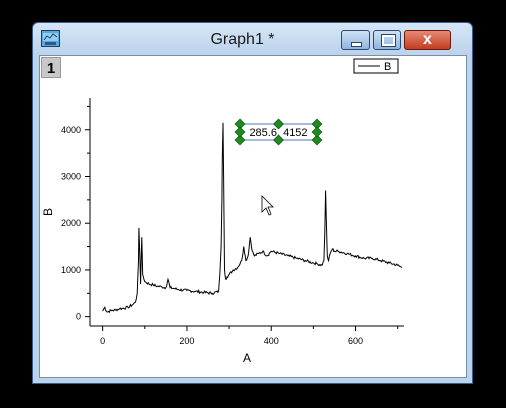  I want to click on y-tick-label: 4000, so click(71, 130).